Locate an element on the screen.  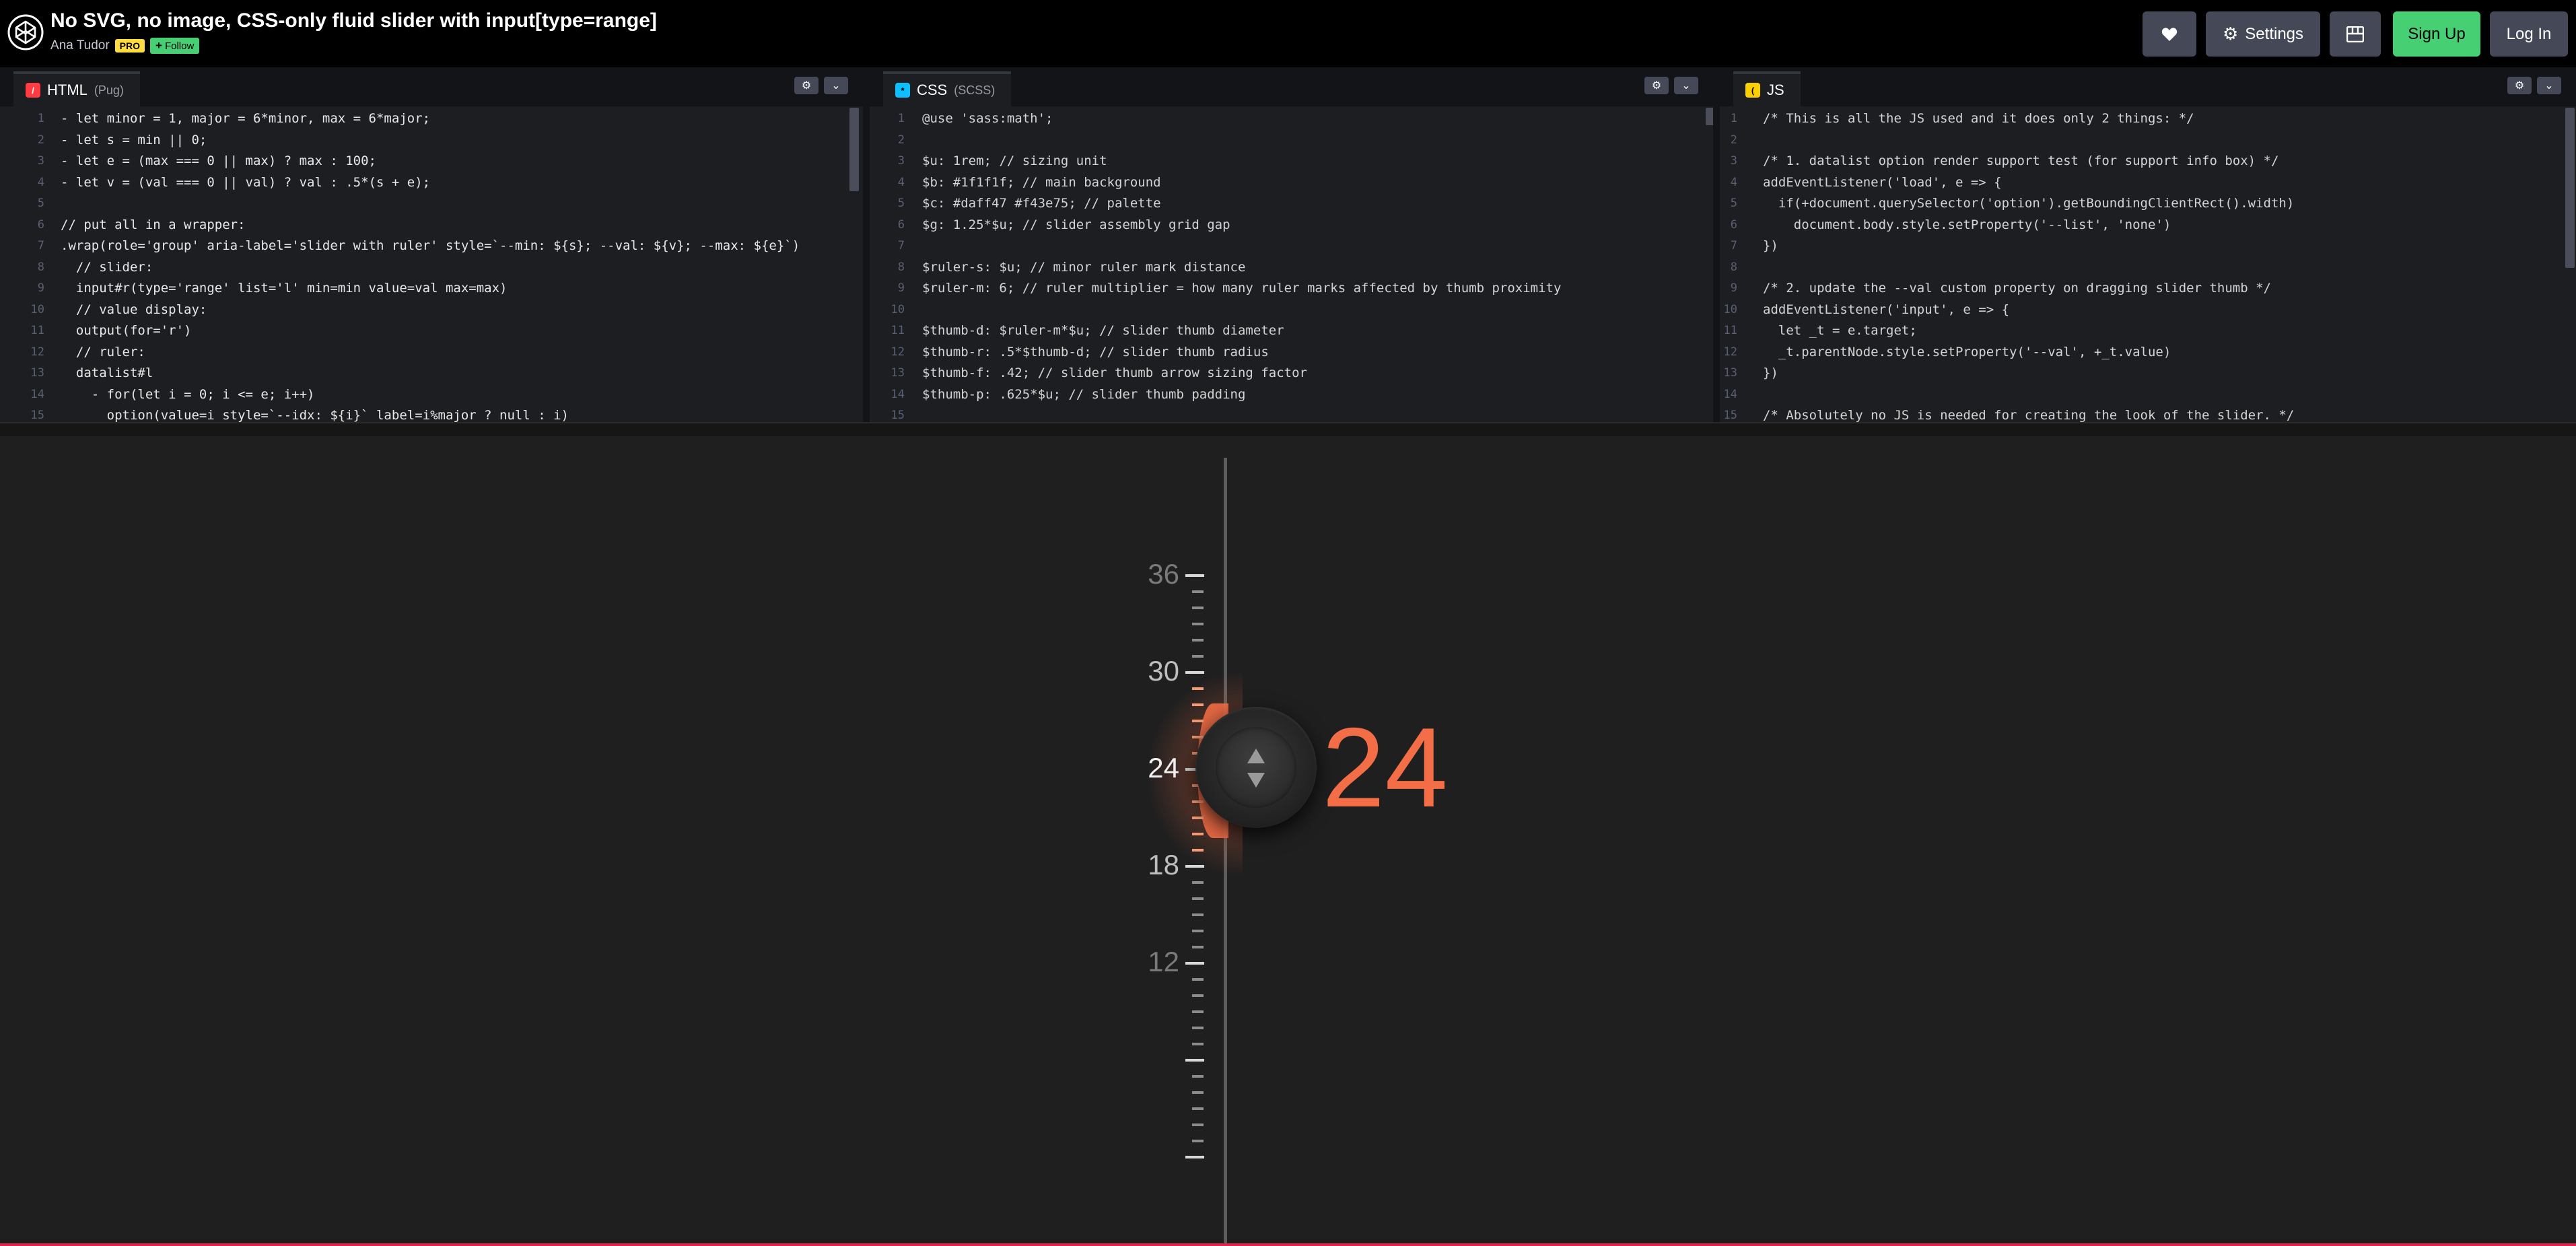
js-settings-gear-icon: ⚙ is located at coordinates (2519, 86).